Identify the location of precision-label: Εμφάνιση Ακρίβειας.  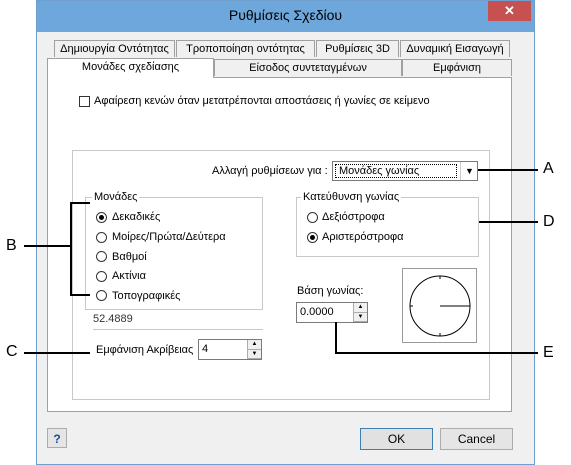
(145, 350).